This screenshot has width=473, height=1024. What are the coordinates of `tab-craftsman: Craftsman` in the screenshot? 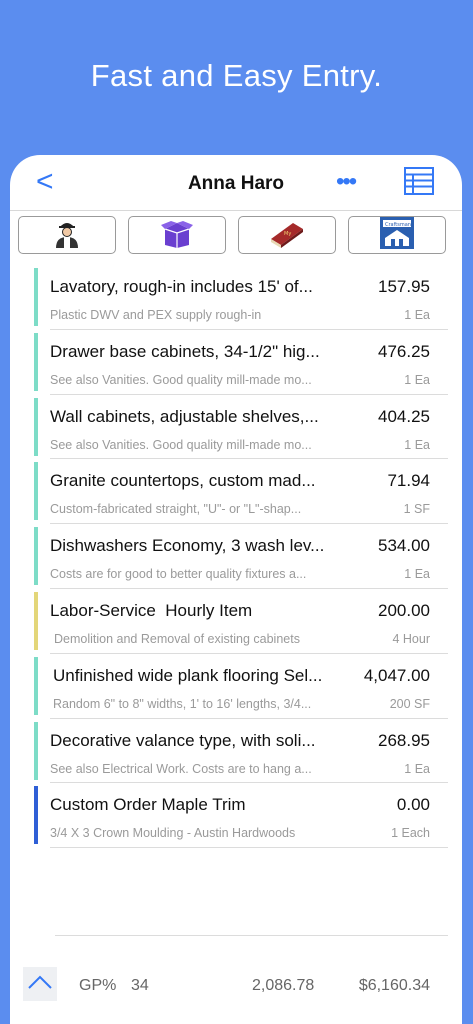 It's located at (397, 235).